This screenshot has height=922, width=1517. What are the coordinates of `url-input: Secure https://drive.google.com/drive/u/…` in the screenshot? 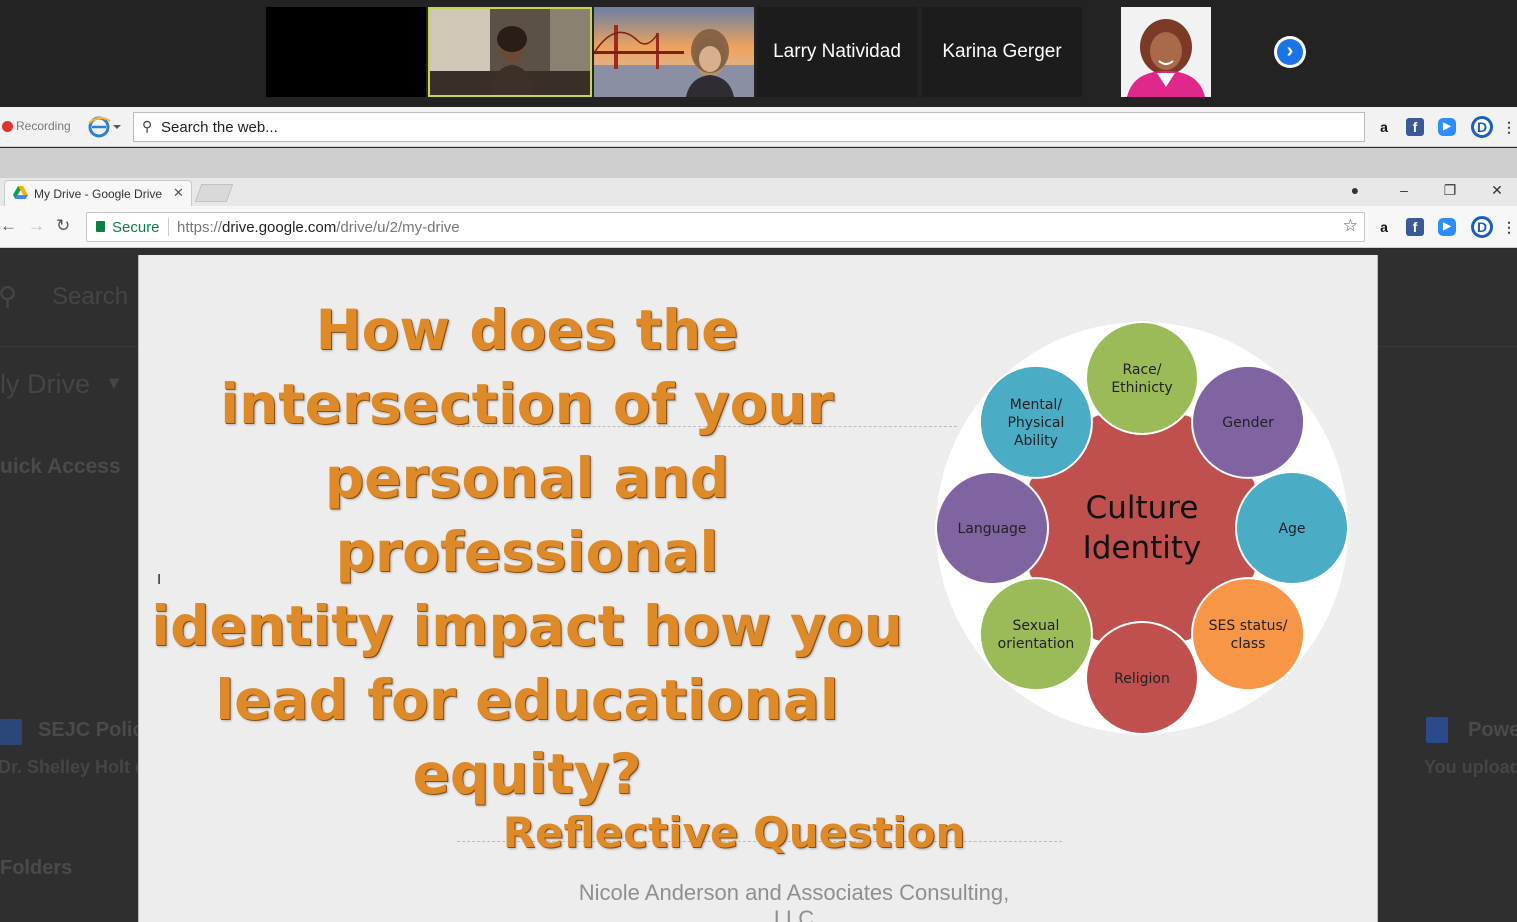 It's located at (725, 227).